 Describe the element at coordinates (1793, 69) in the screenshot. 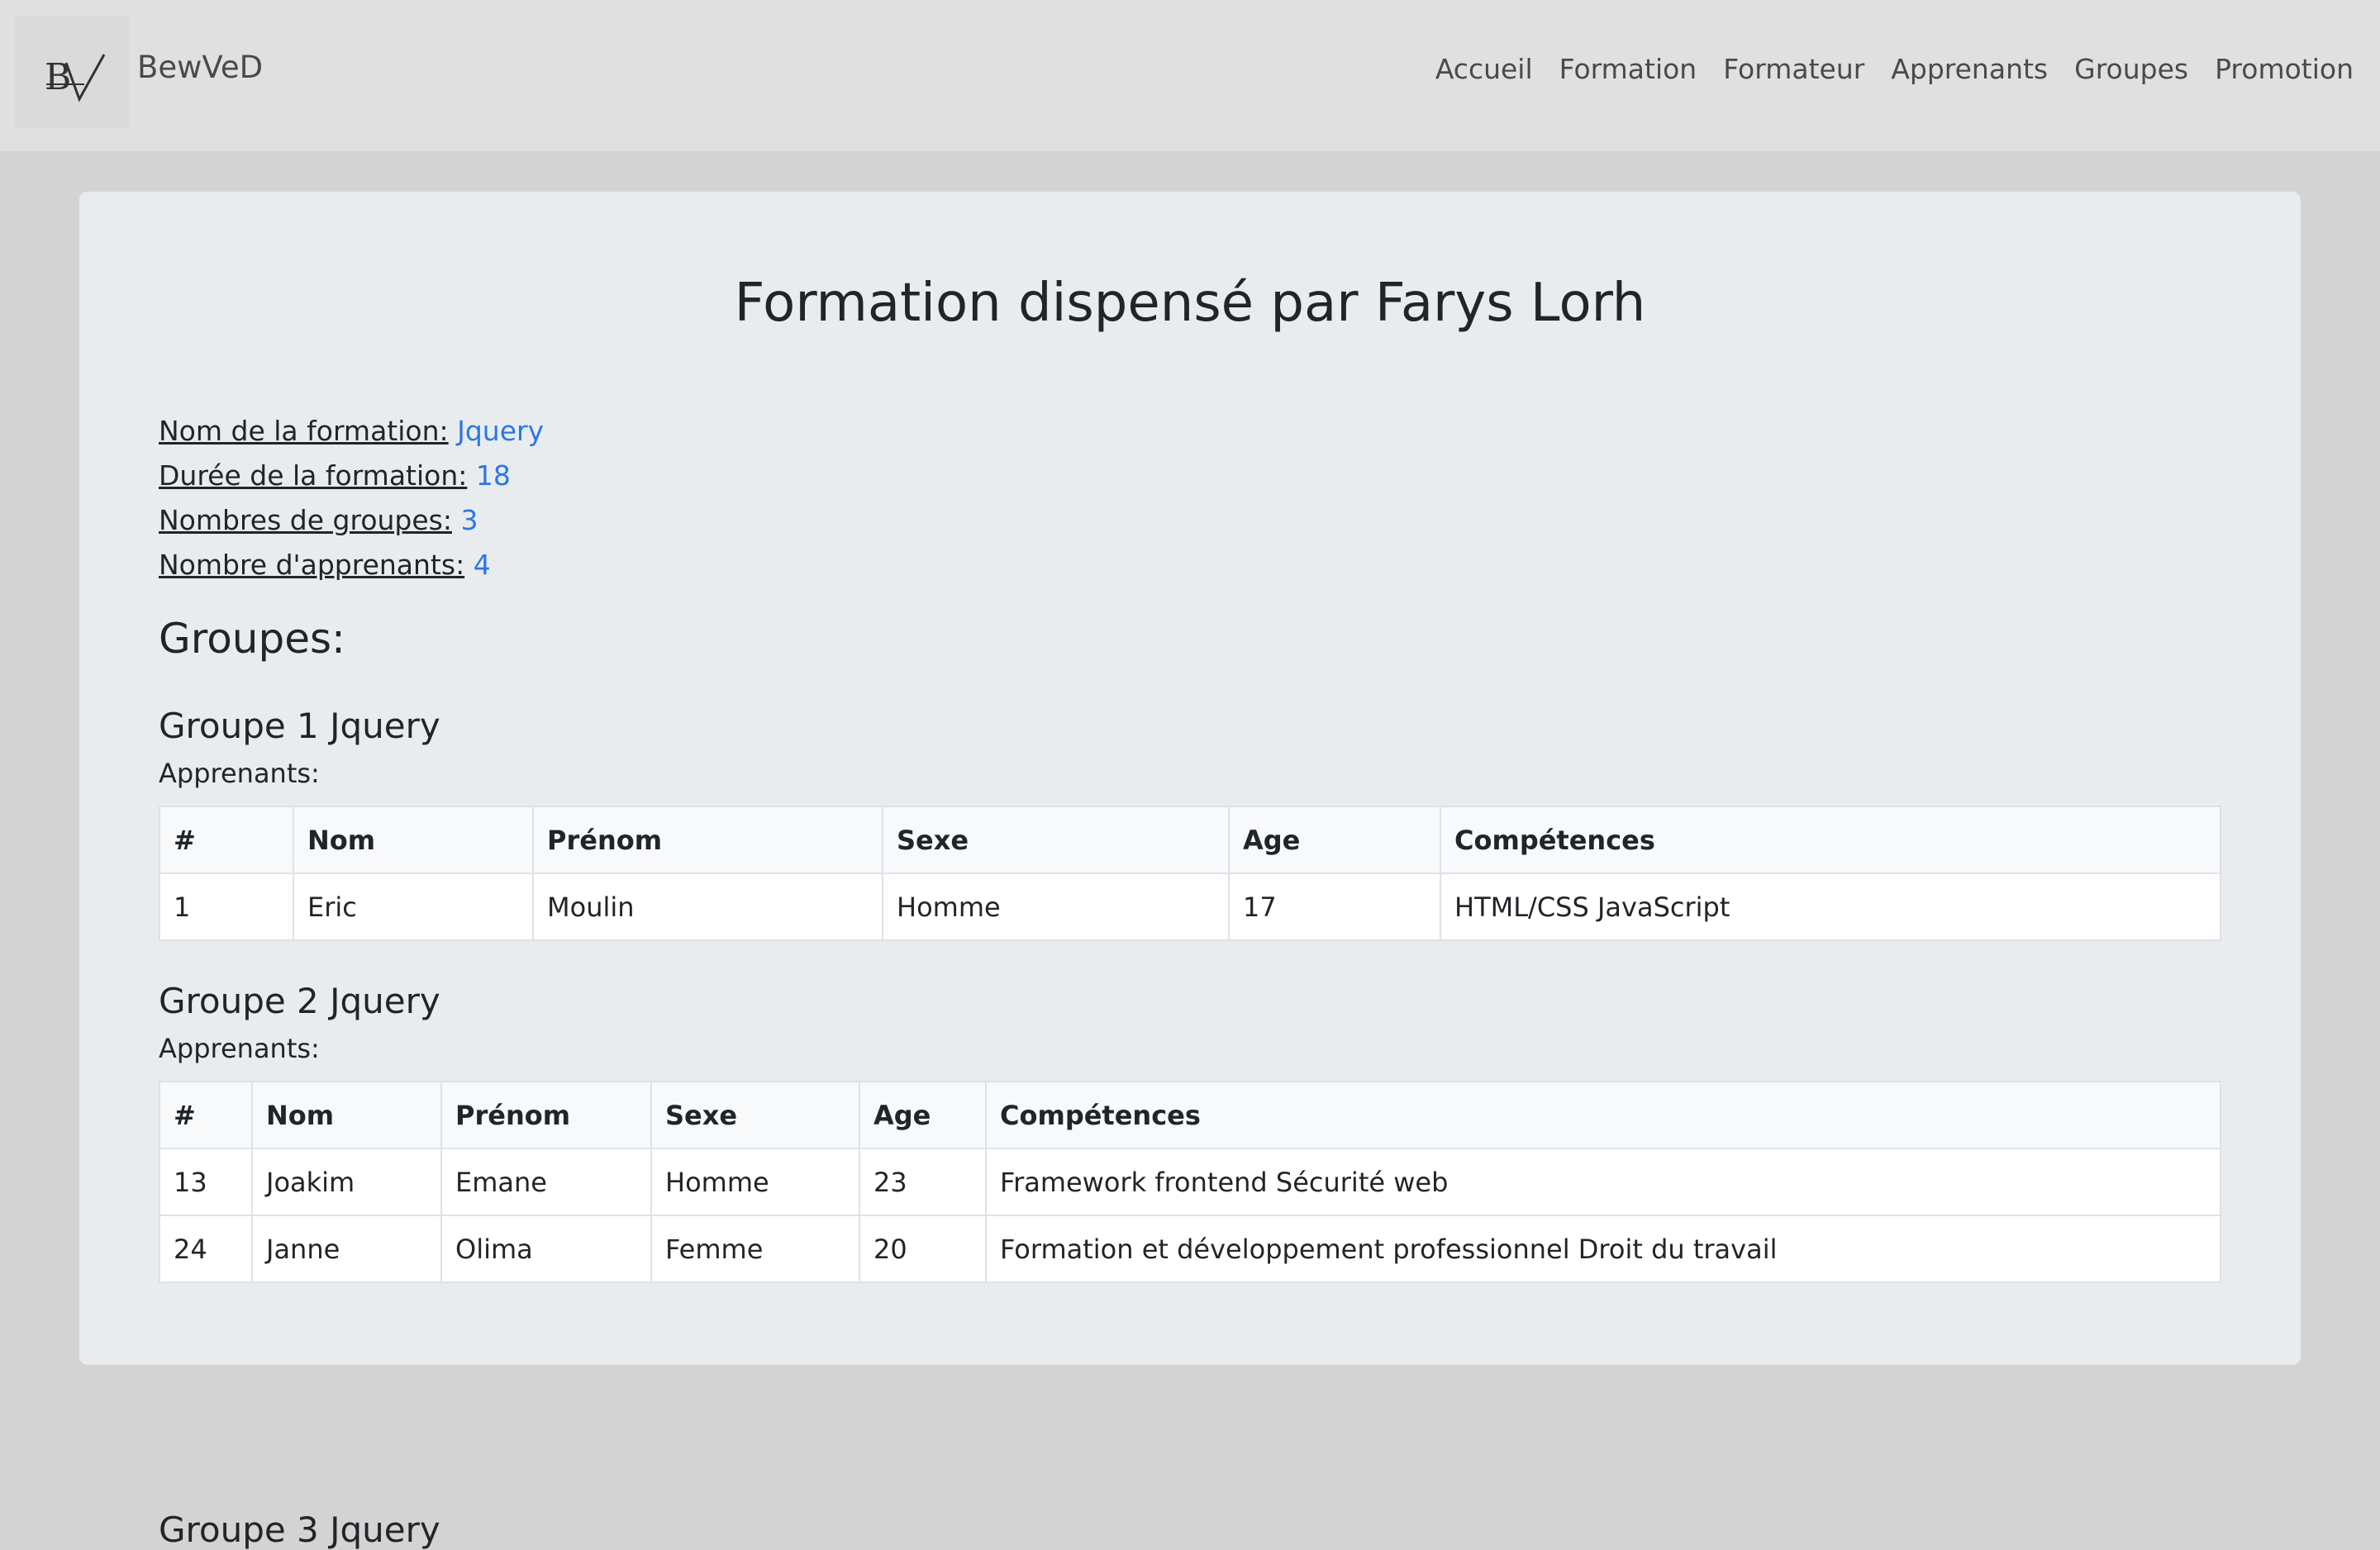

I see `nav-formateur: Formateur` at that location.